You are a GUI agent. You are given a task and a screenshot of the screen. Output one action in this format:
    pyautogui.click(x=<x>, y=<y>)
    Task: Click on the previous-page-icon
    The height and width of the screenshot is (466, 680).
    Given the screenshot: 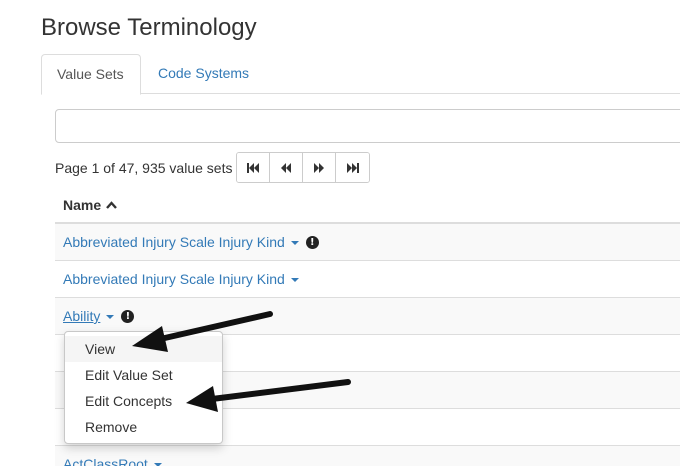 What is the action you would take?
    pyautogui.click(x=286, y=167)
    